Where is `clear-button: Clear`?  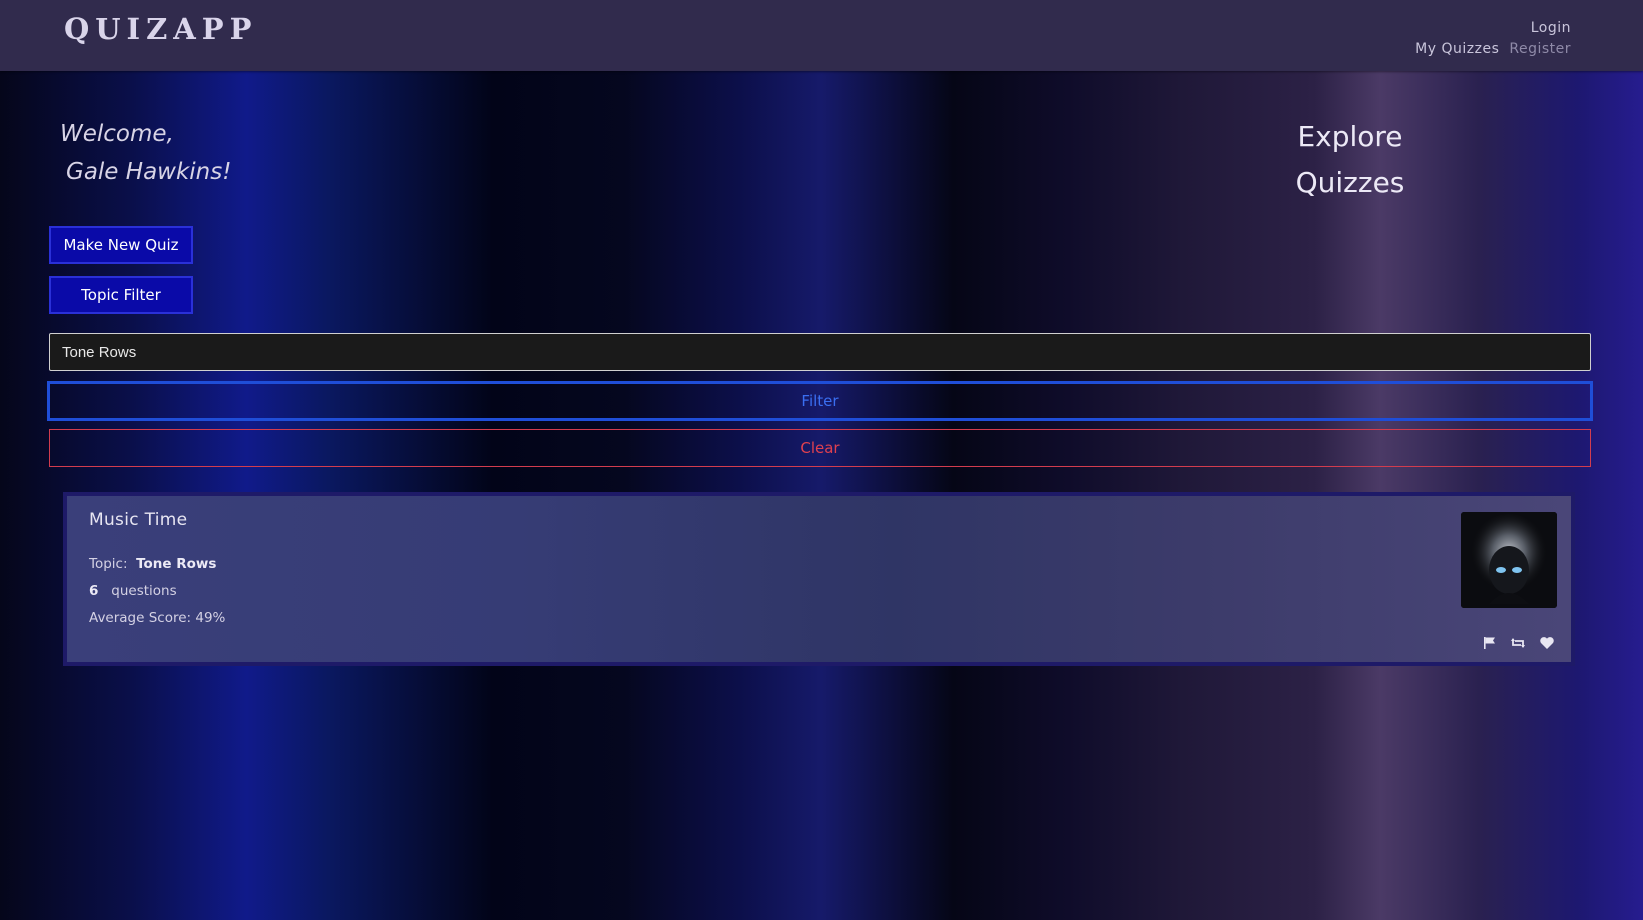 clear-button: Clear is located at coordinates (820, 448).